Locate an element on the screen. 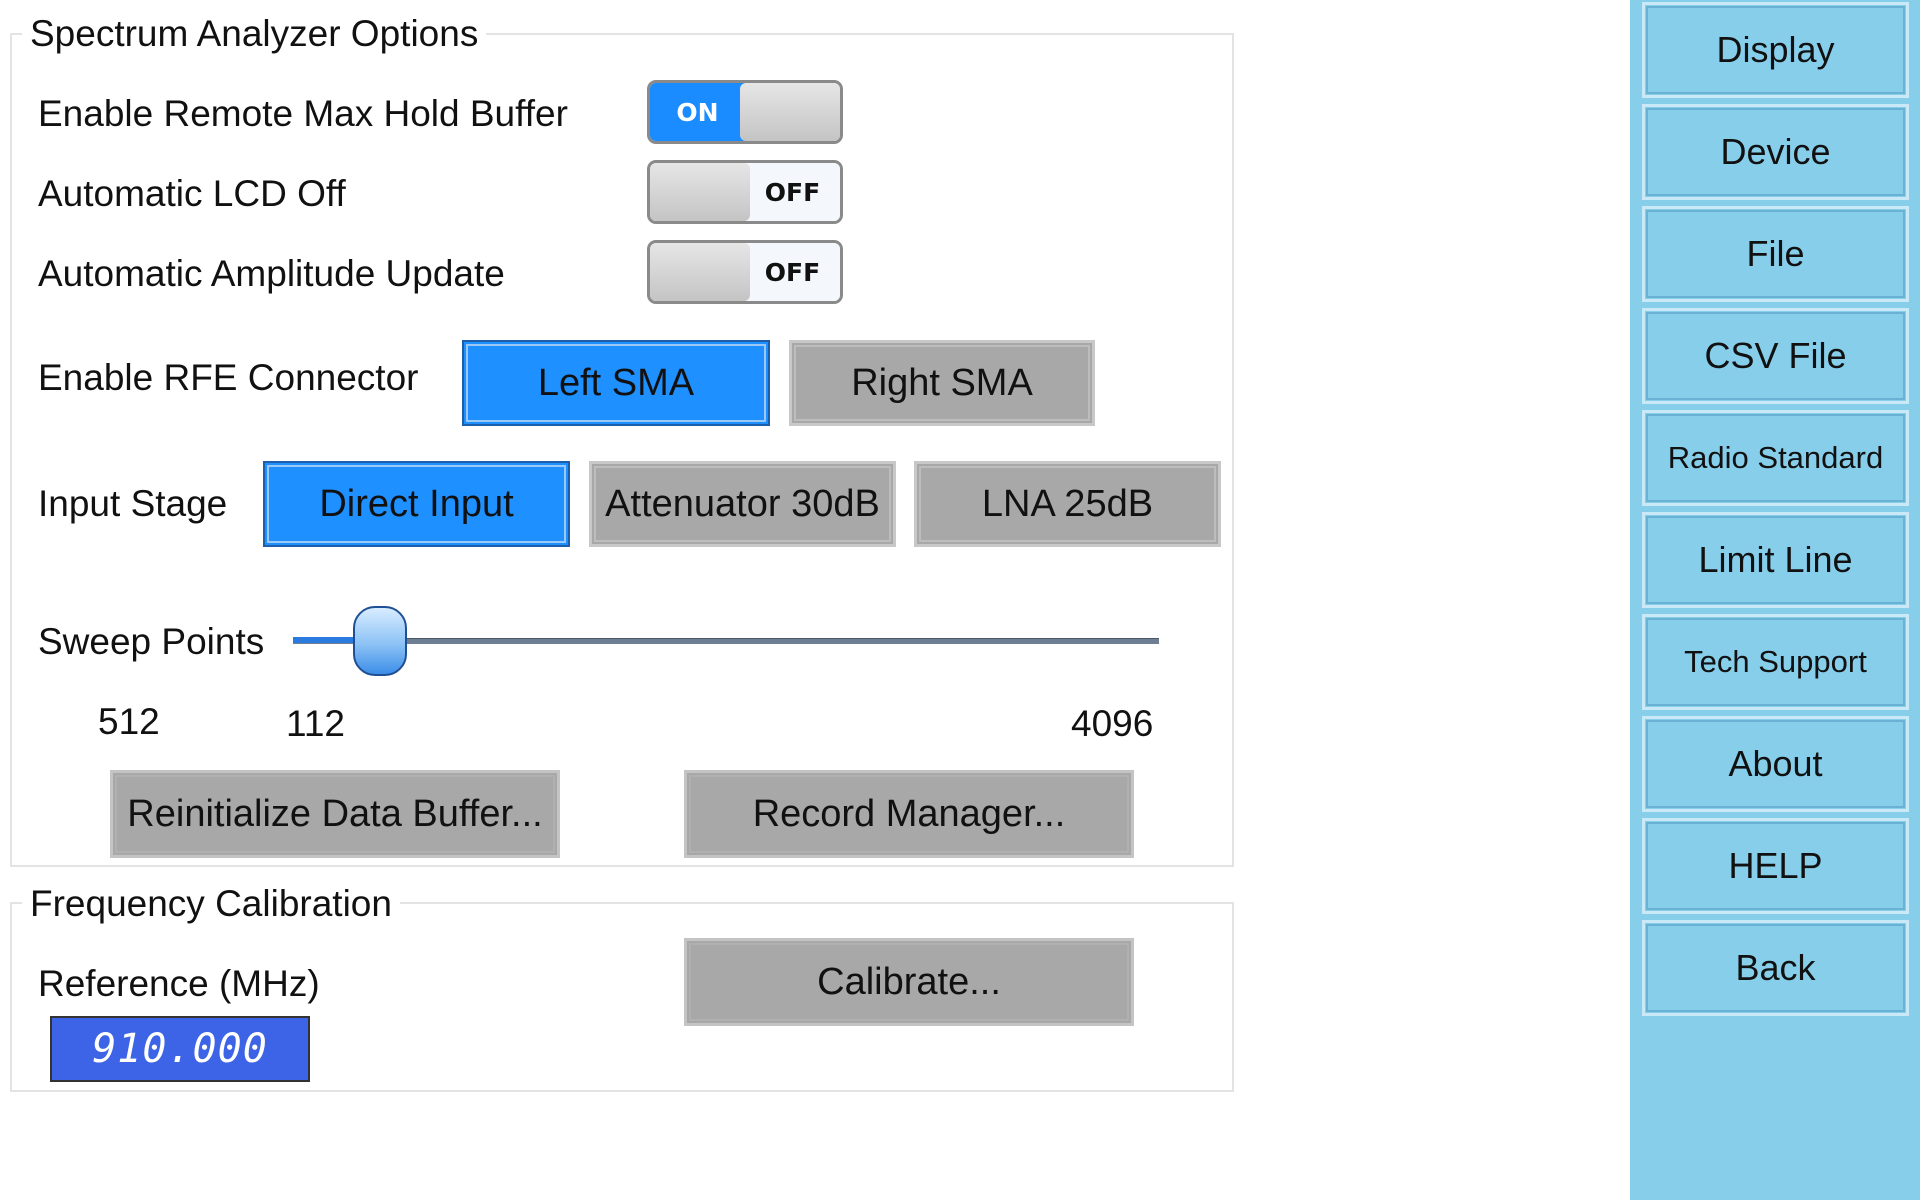  sidebar-item-display: Display is located at coordinates (1775, 50).